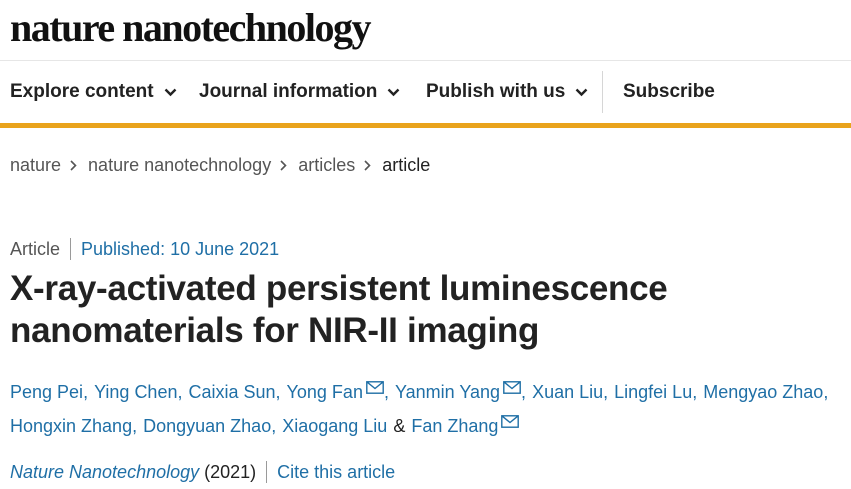  I want to click on publication-year: (2021), so click(230, 471).